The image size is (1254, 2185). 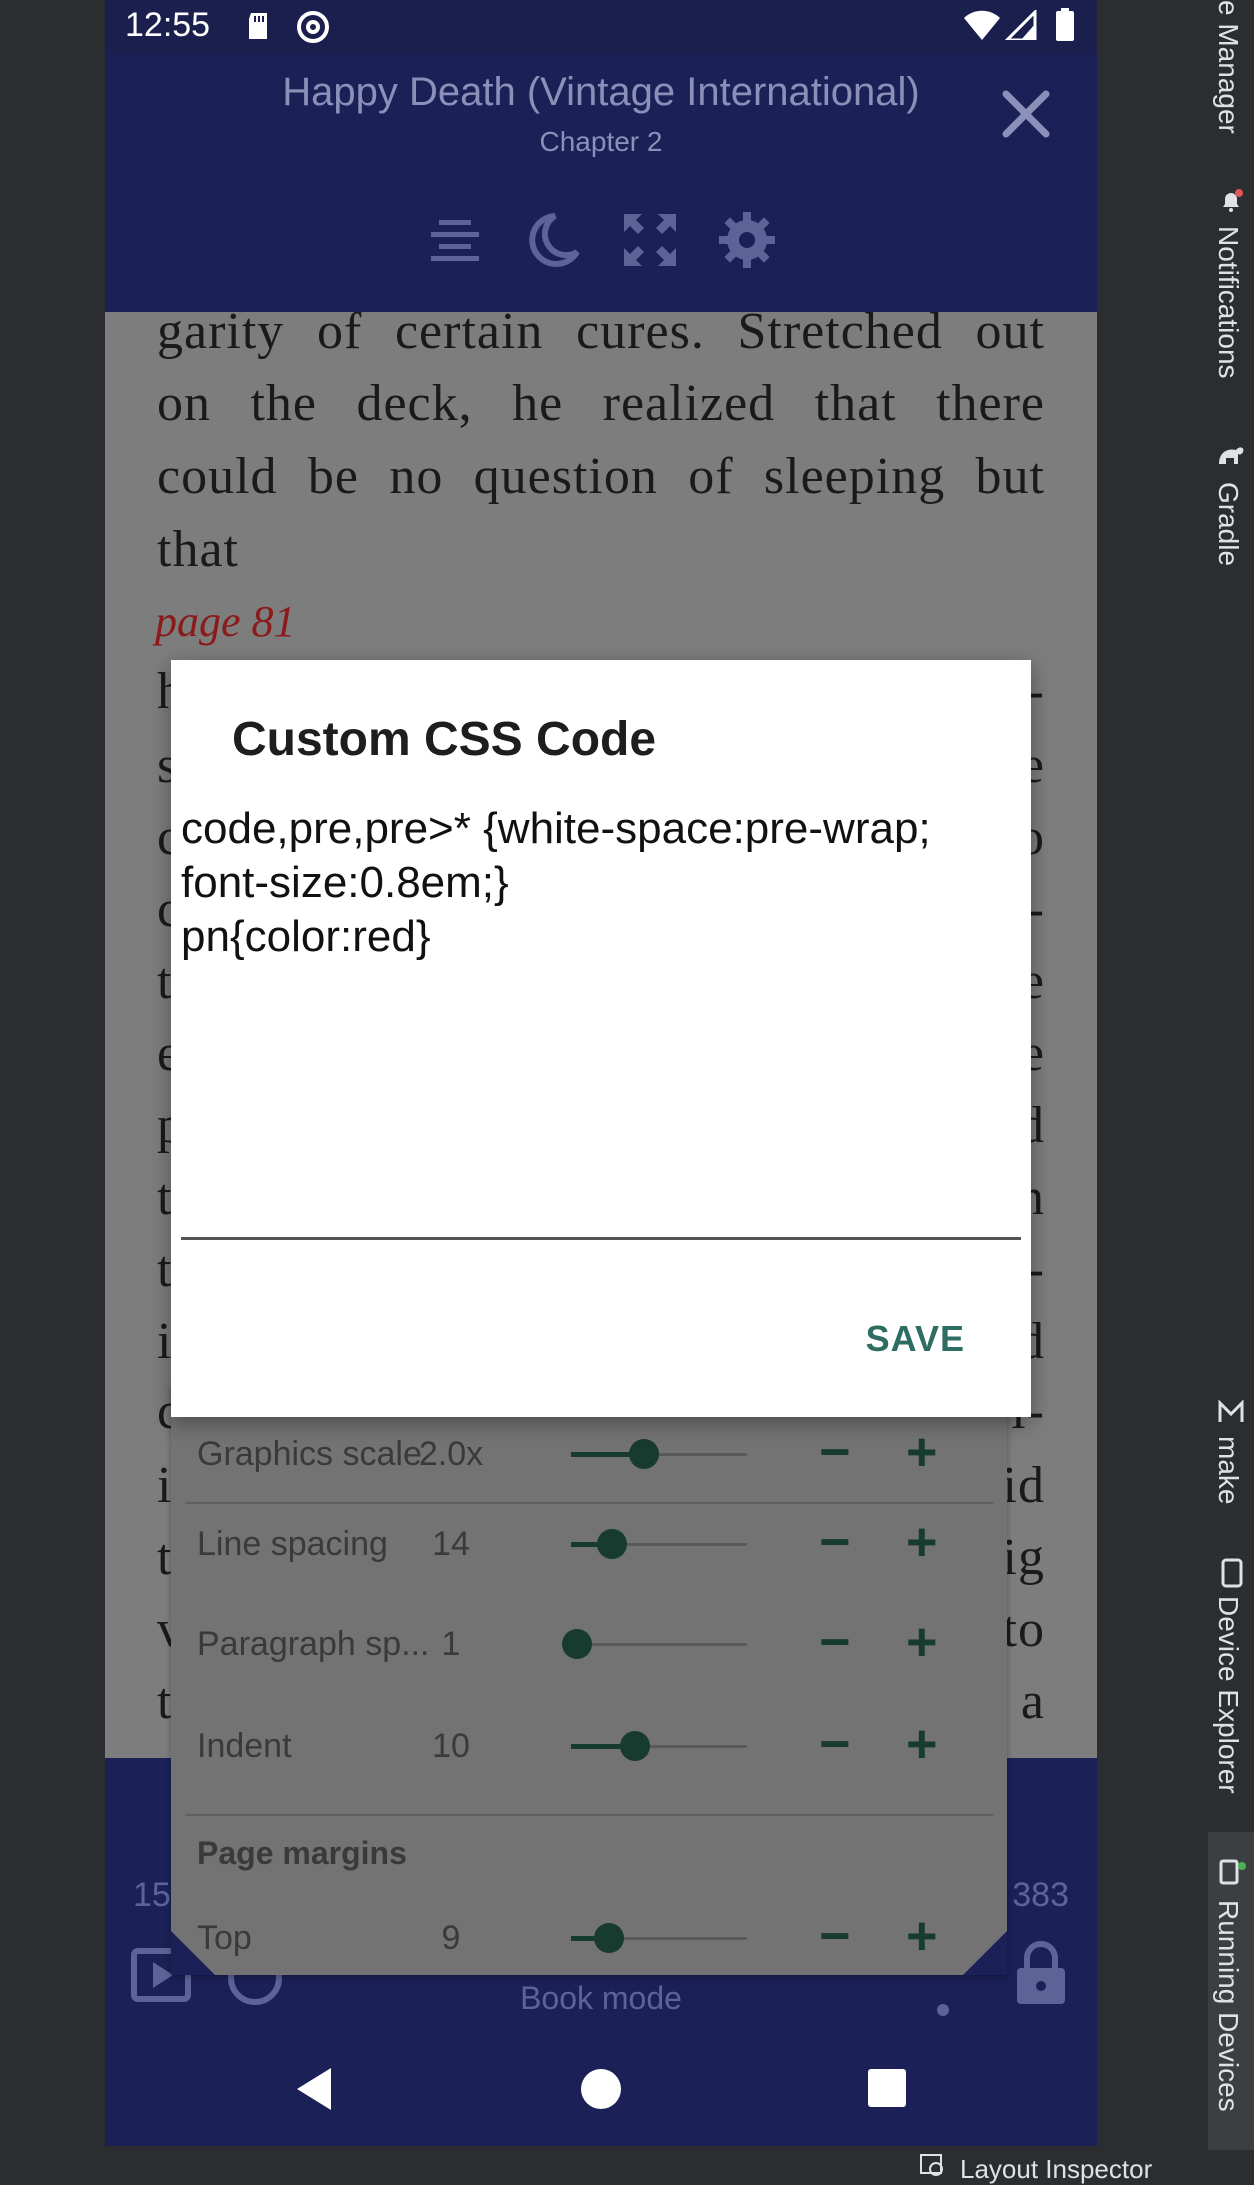 What do you see at coordinates (1040, 1895) in the screenshot?
I see `total-pages-label: 383` at bounding box center [1040, 1895].